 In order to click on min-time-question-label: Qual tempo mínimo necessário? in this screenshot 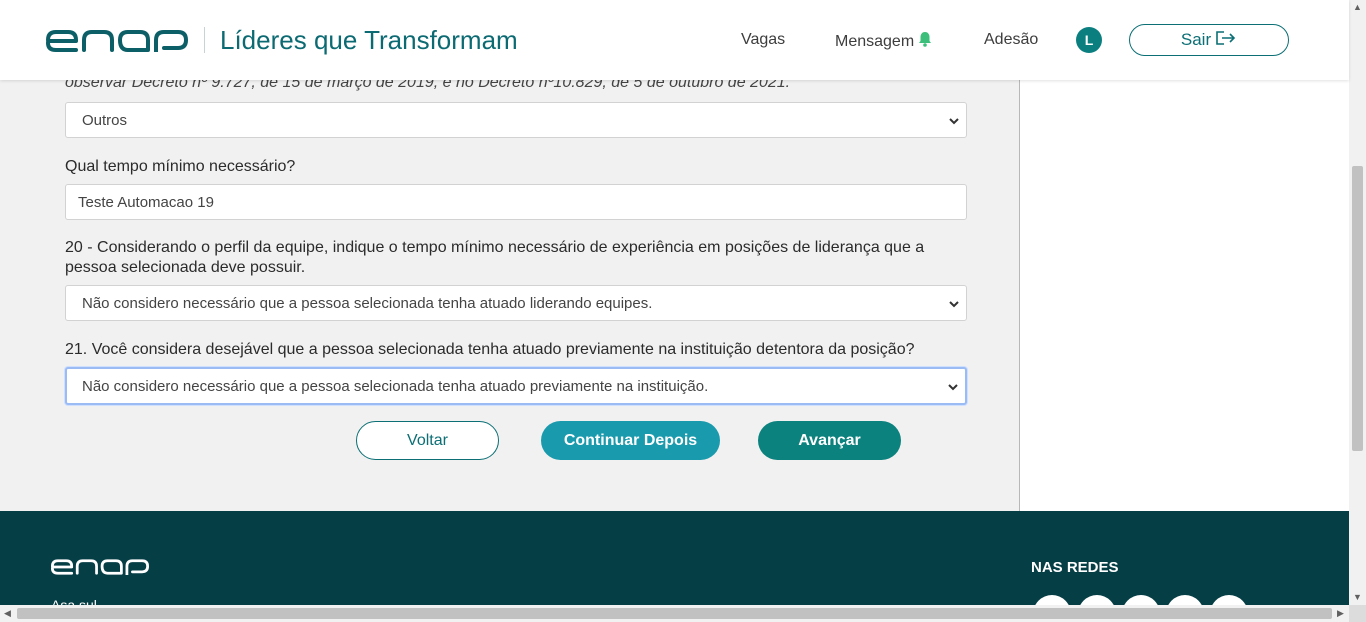, I will do `click(180, 166)`.